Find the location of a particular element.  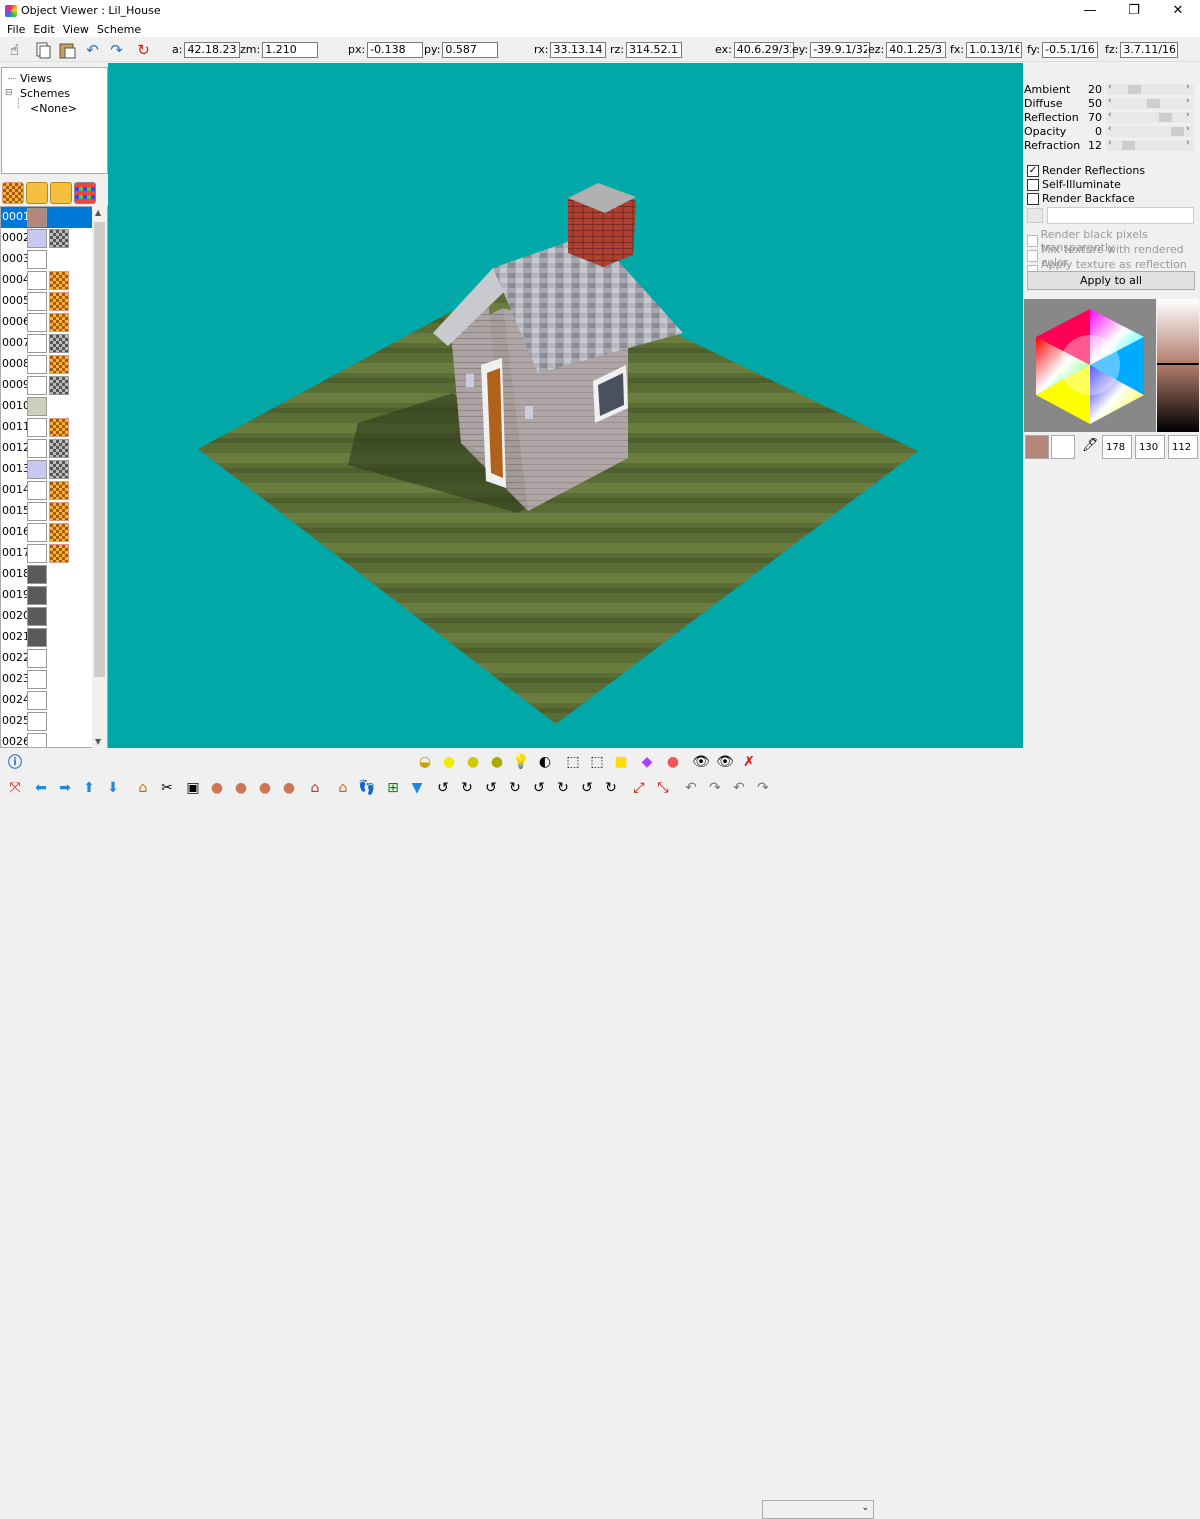

redo-icon: ↷ is located at coordinates (116, 49).